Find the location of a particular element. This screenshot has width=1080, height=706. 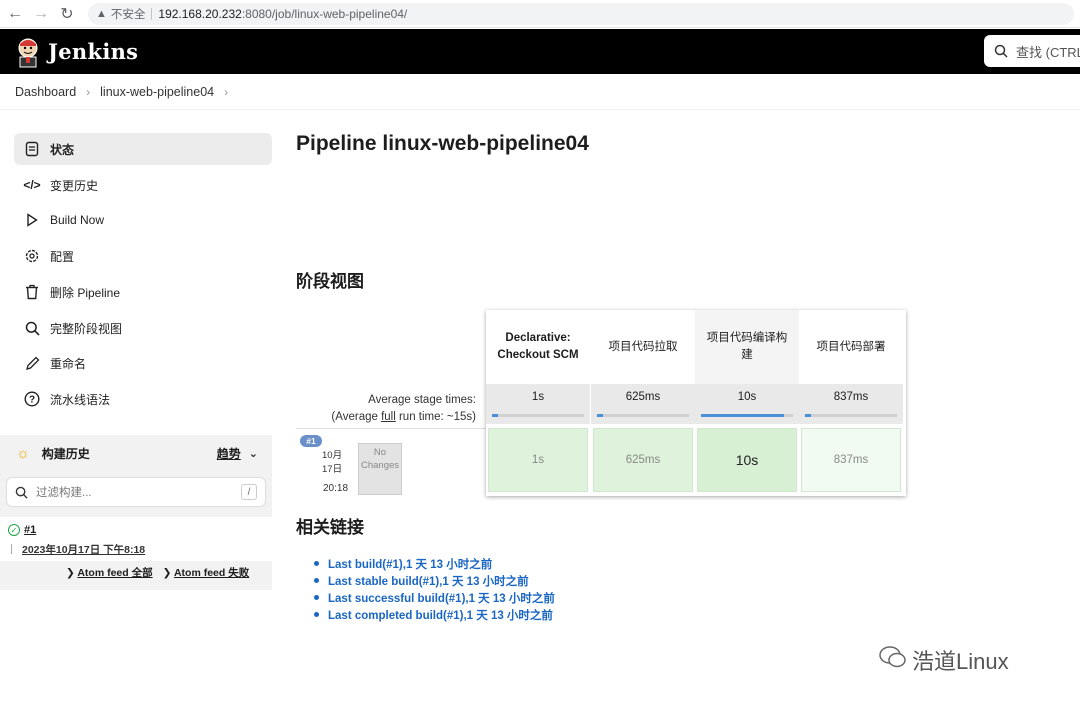

build-number-link: #1 is located at coordinates (30, 530).